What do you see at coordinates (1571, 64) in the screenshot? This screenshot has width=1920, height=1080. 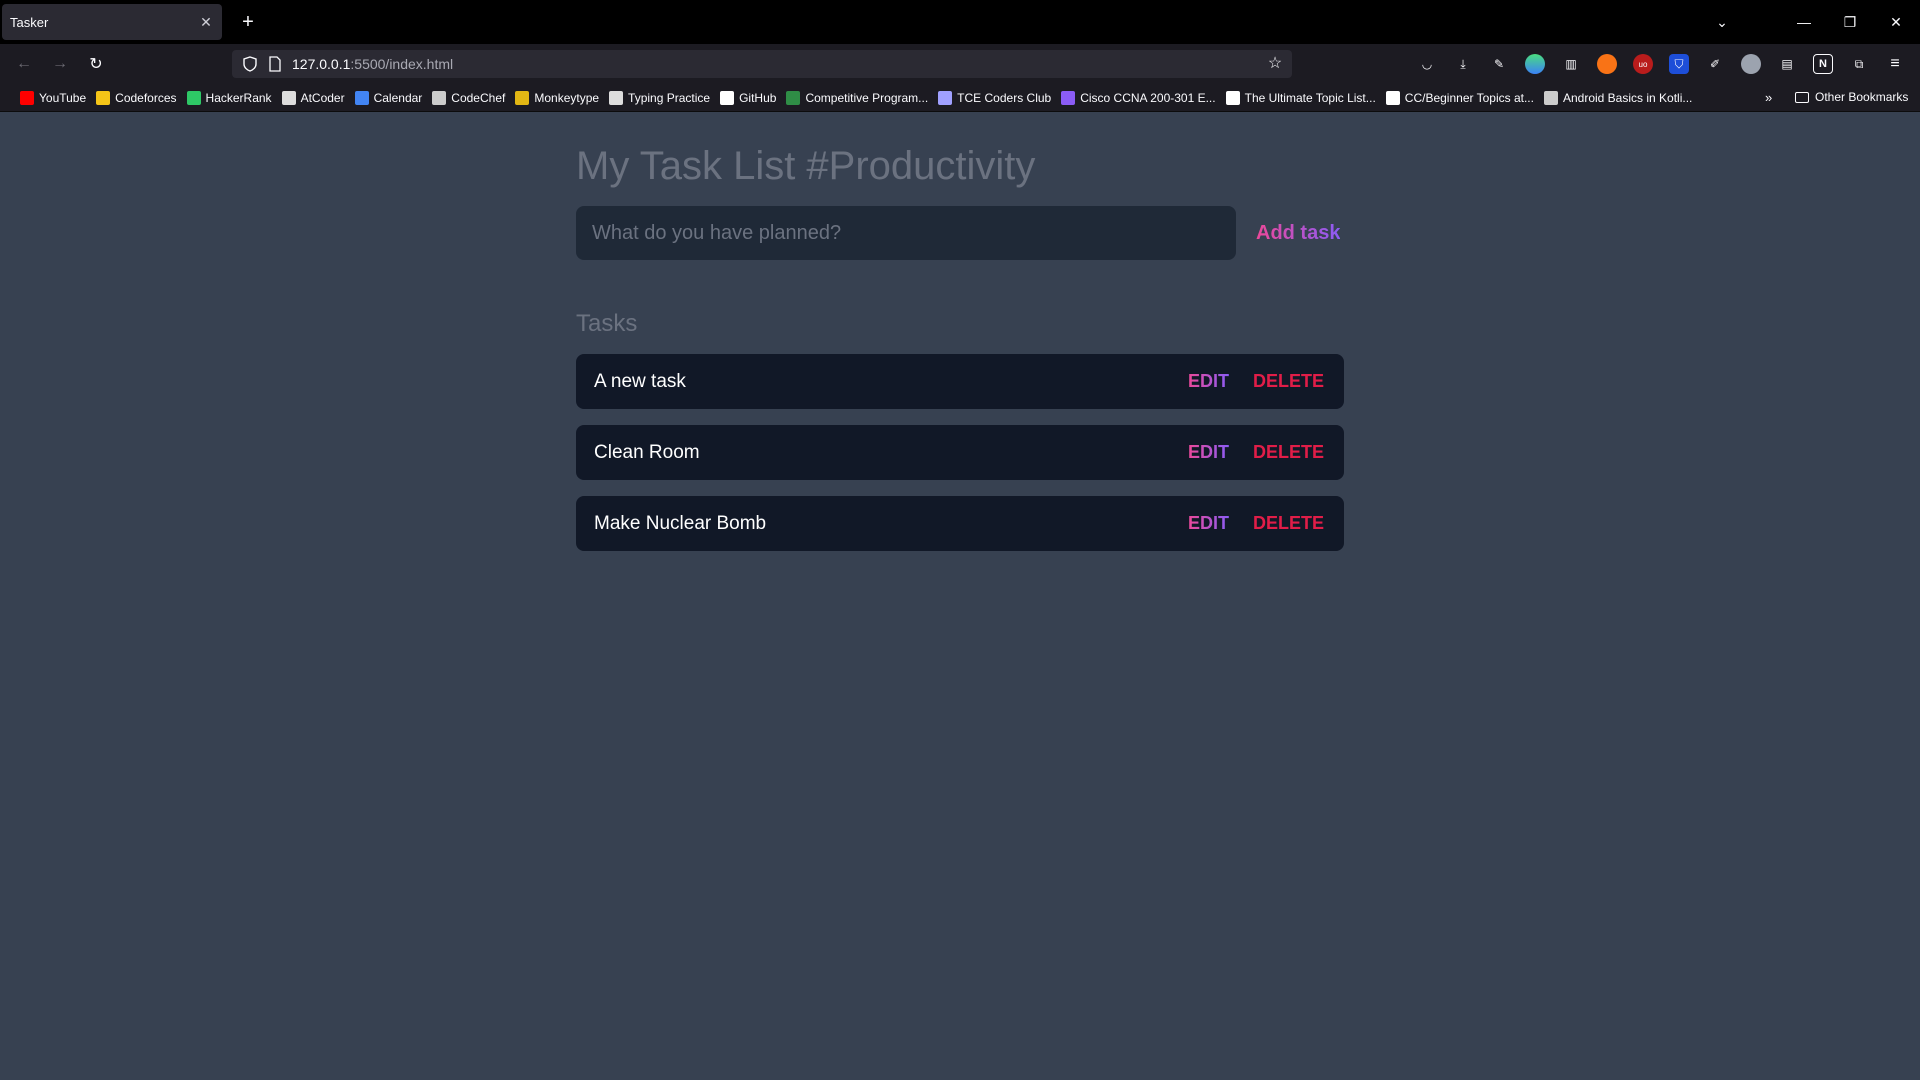 I see `library-icon: ▥` at bounding box center [1571, 64].